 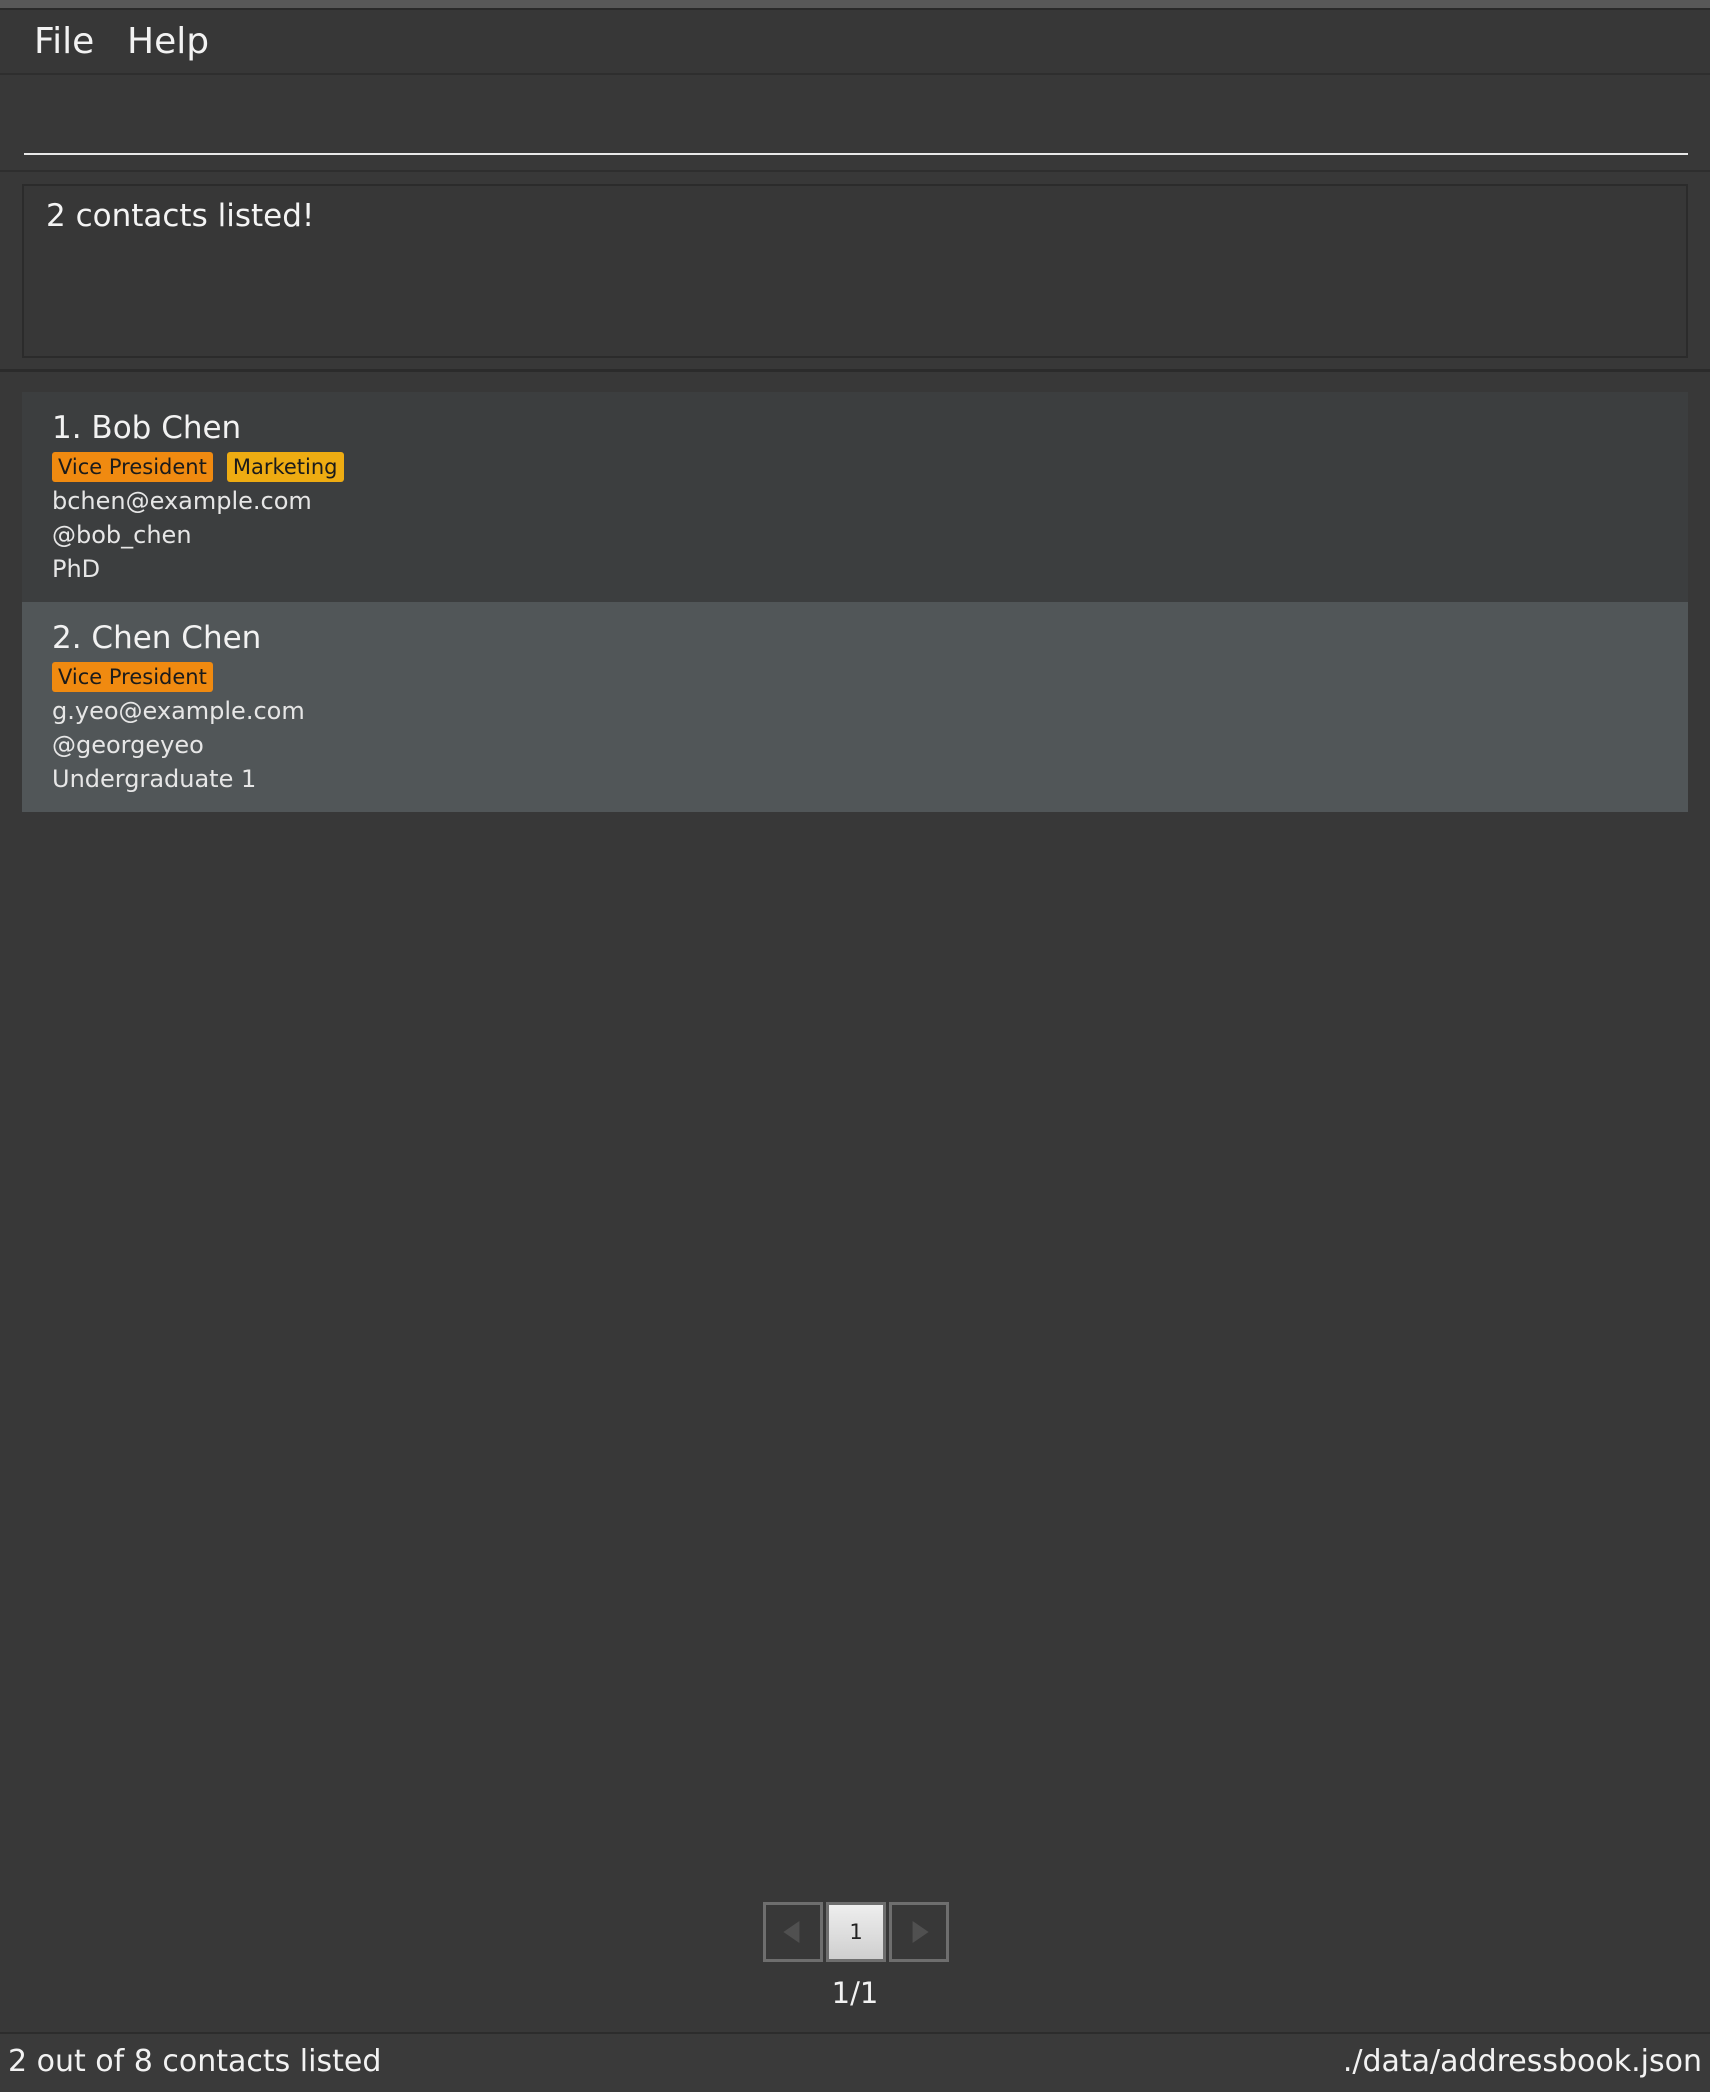 What do you see at coordinates (154, 779) in the screenshot?
I see `contact-detail: Undergraduate 1` at bounding box center [154, 779].